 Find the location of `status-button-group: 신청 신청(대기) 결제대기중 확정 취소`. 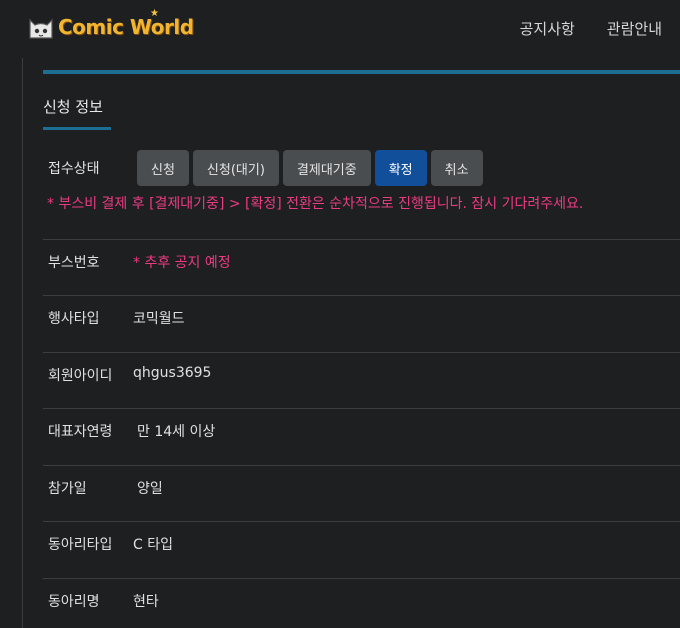

status-button-group: 신청 신청(대기) 결제대기중 확정 취소 is located at coordinates (310, 168).